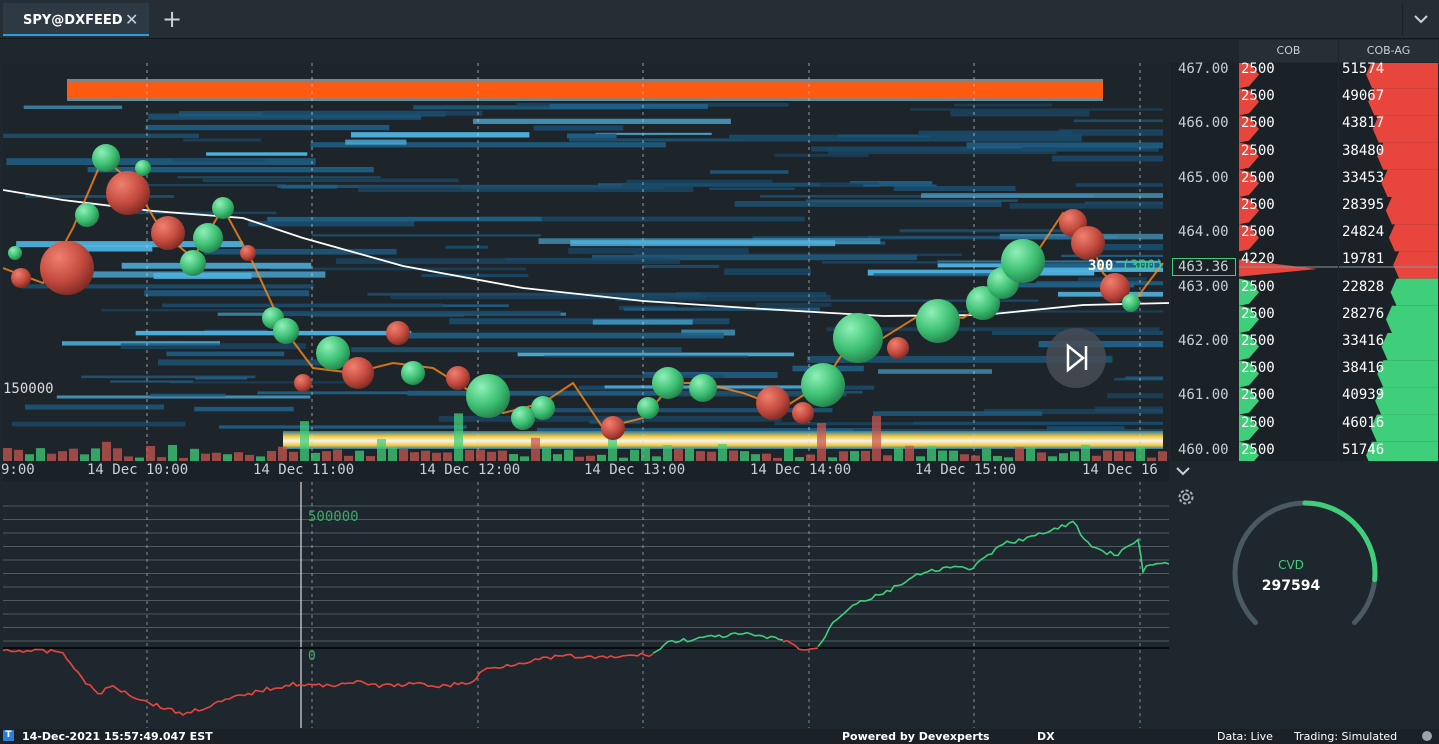  Describe the element at coordinates (1203, 69) in the screenshot. I see `price-label: 467.00` at that location.